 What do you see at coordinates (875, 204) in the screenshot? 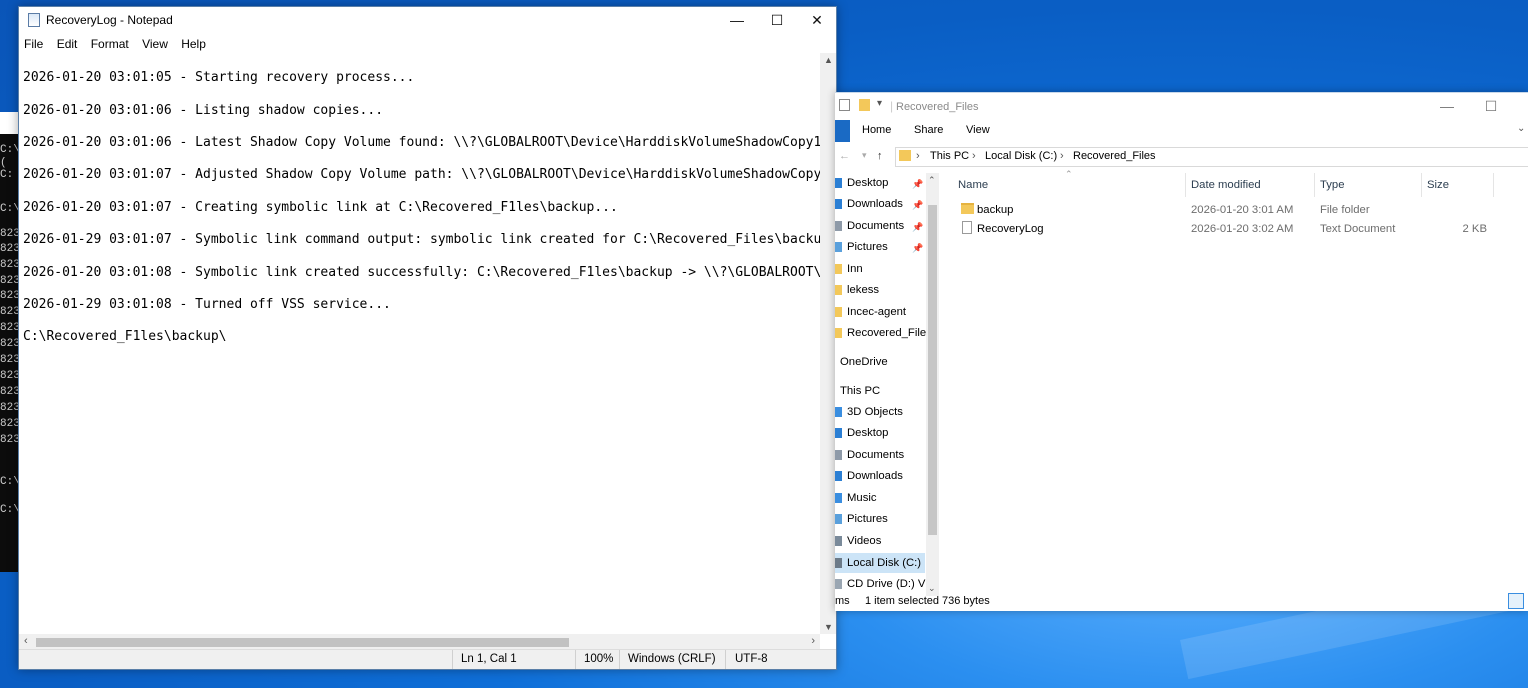
I see `nav-item-downloads: Downloads` at bounding box center [875, 204].